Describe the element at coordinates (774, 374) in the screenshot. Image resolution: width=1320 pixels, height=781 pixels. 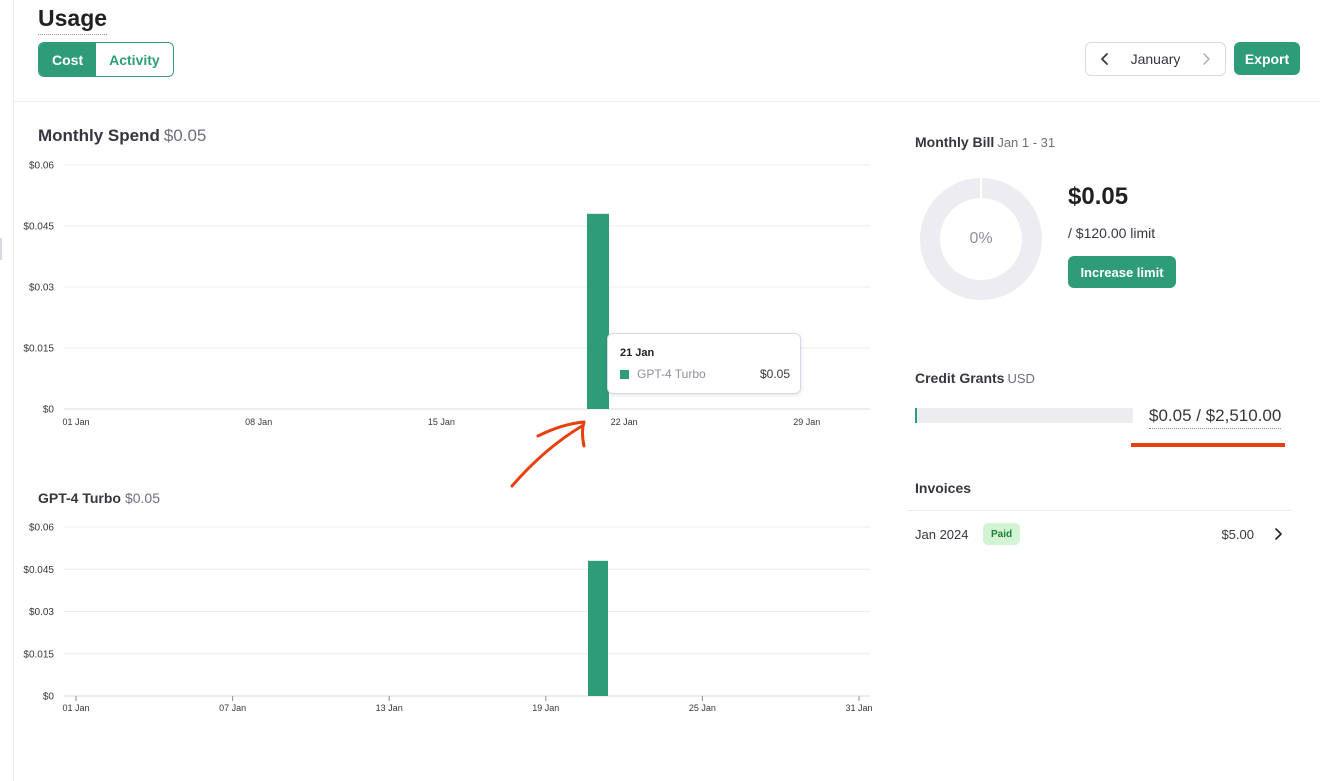
I see `tooltip-value: $0.05` at that location.